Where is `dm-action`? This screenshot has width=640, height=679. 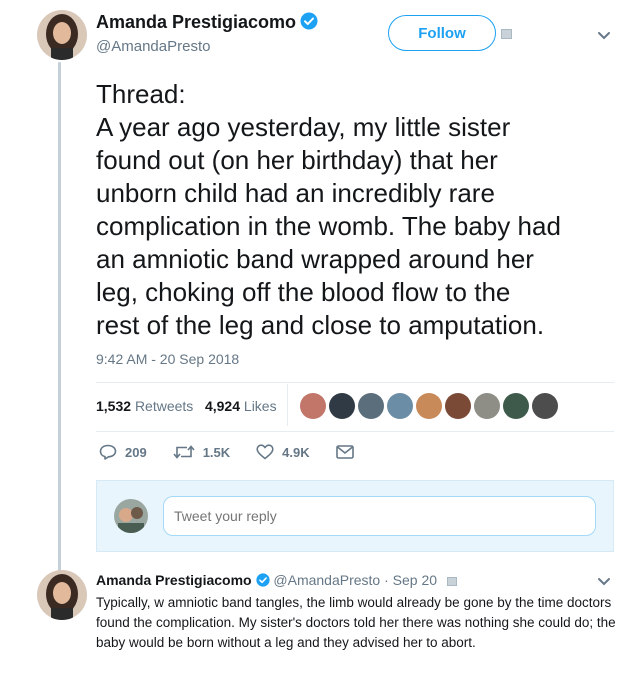 dm-action is located at coordinates (348, 452).